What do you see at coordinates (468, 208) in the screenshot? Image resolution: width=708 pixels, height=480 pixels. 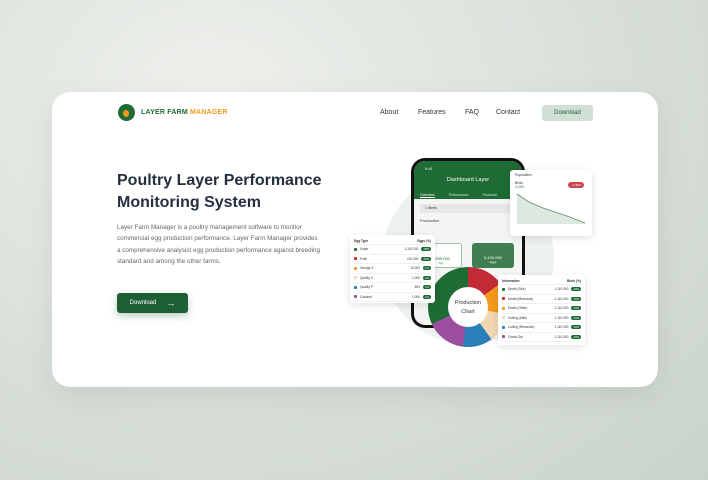 I see `period-select: 1 Week` at bounding box center [468, 208].